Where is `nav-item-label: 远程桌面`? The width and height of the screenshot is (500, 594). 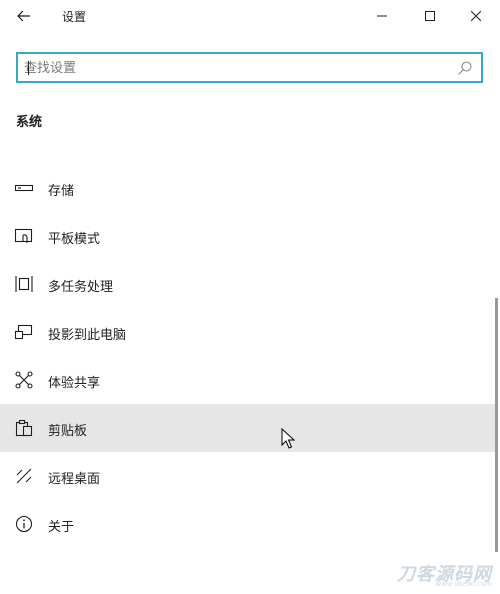 nav-item-label: 远程桌面 is located at coordinates (74, 479).